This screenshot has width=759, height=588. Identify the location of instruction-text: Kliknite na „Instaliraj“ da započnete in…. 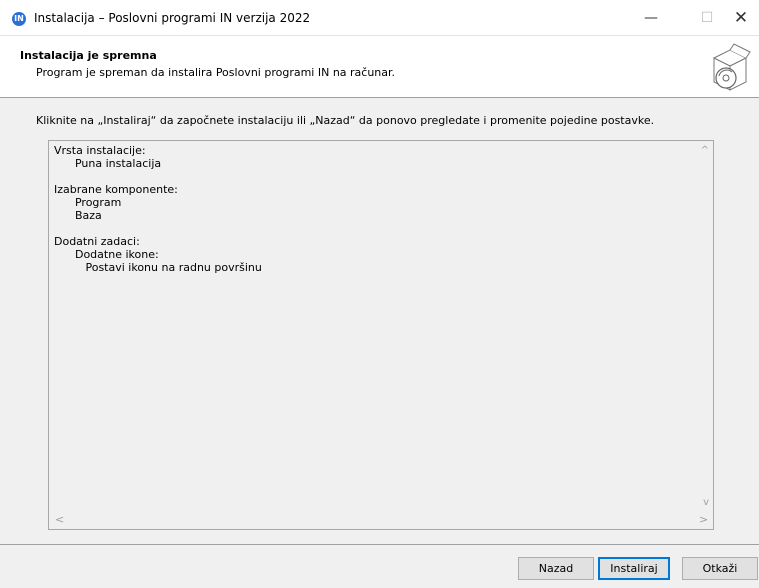
(345, 120).